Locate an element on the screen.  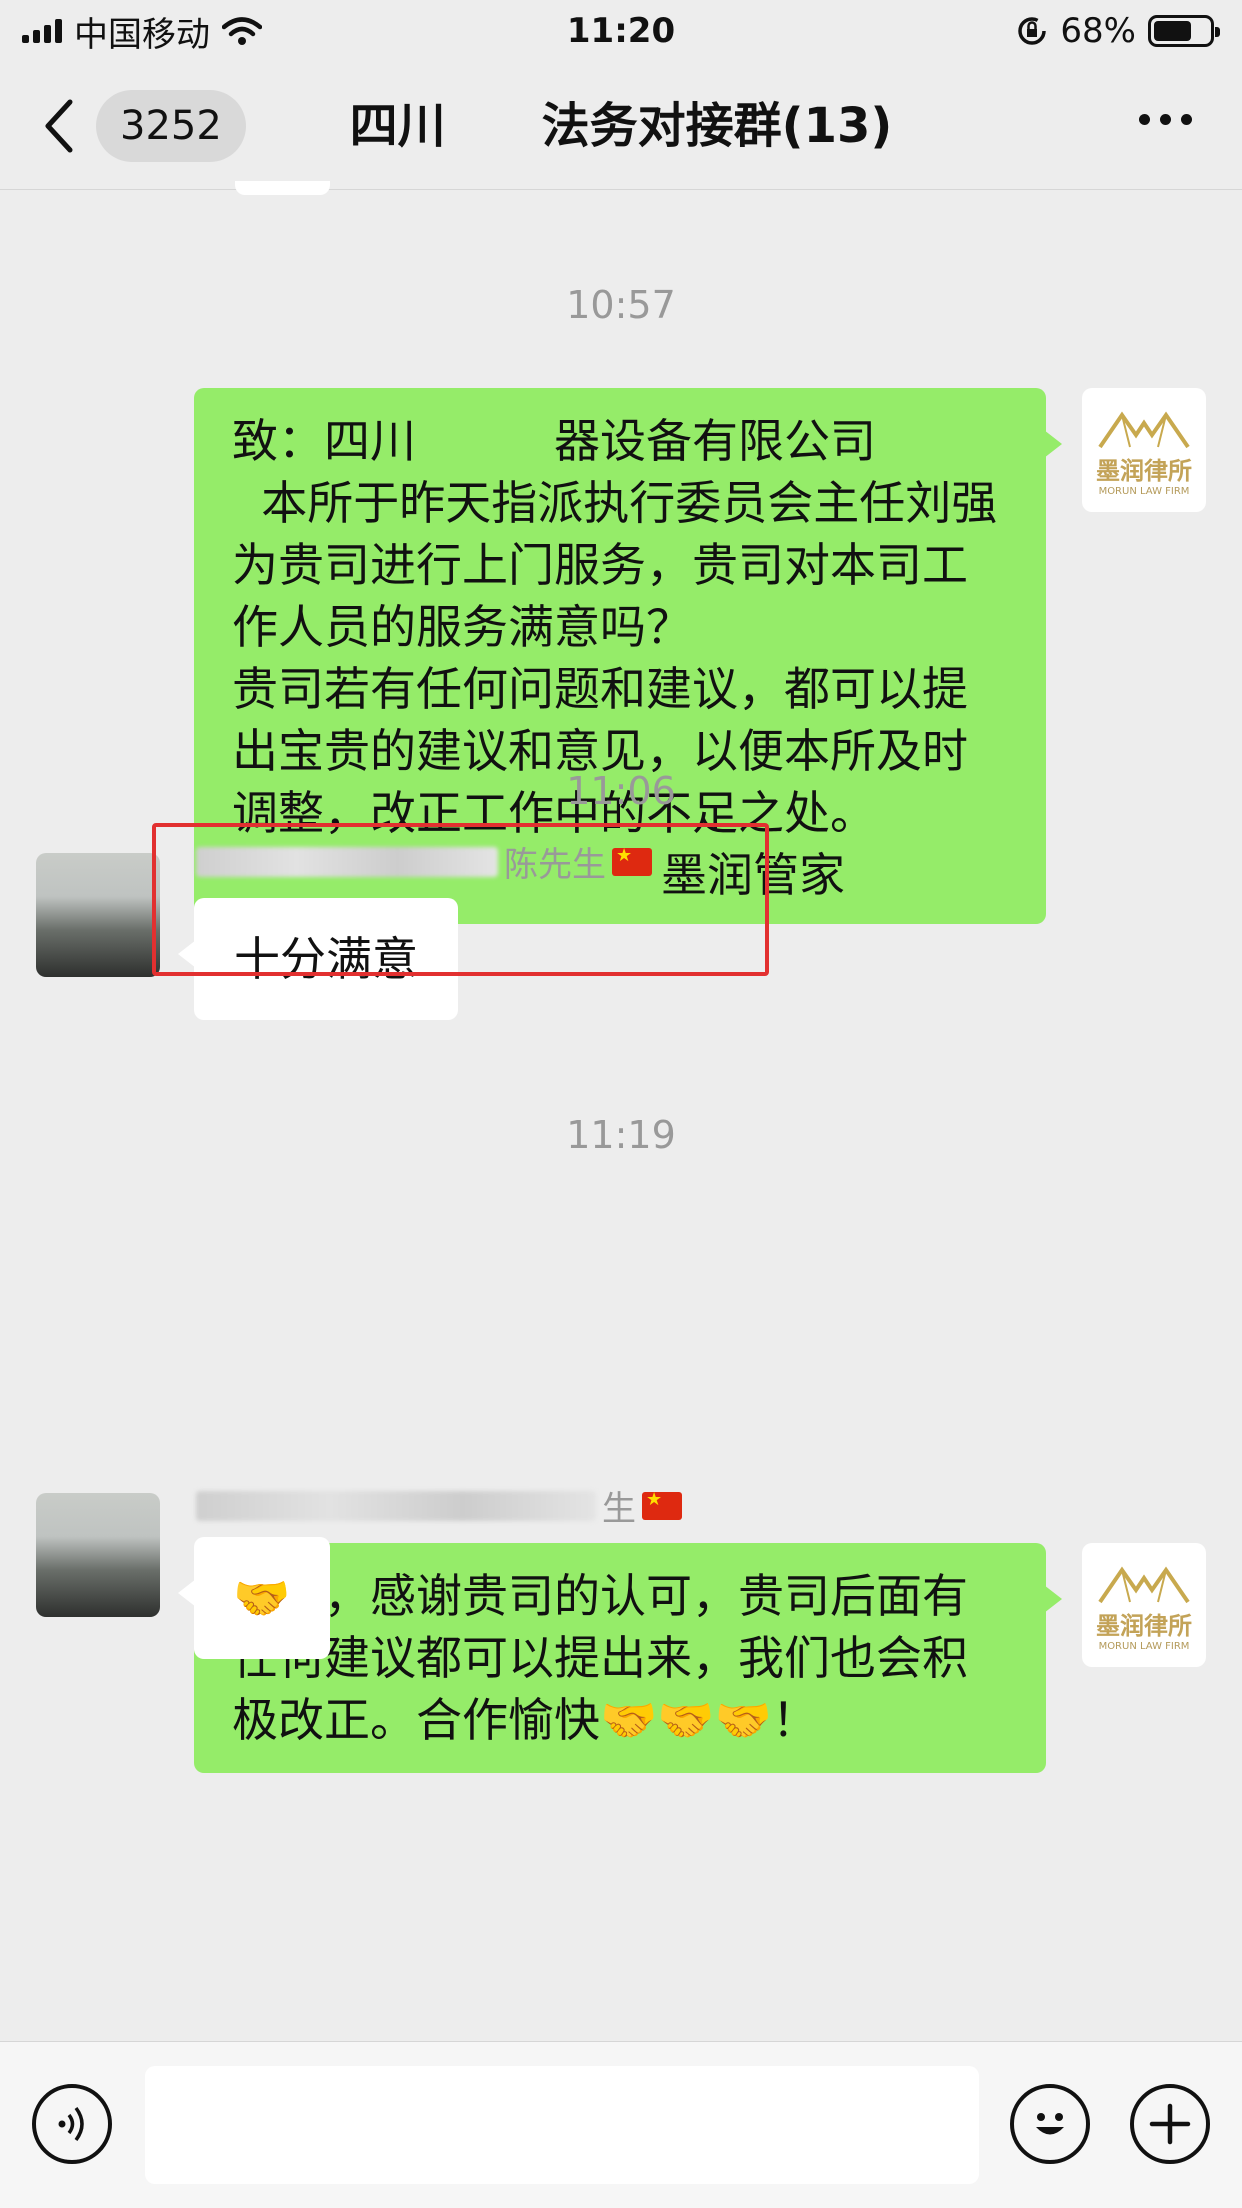
message-text: 🤝 is located at coordinates (262, 1598).